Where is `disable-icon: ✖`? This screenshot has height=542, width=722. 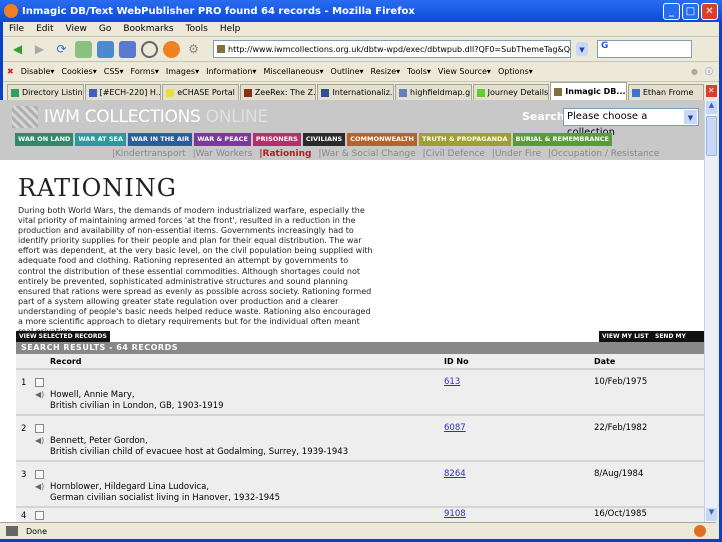 disable-icon: ✖ is located at coordinates (10, 71).